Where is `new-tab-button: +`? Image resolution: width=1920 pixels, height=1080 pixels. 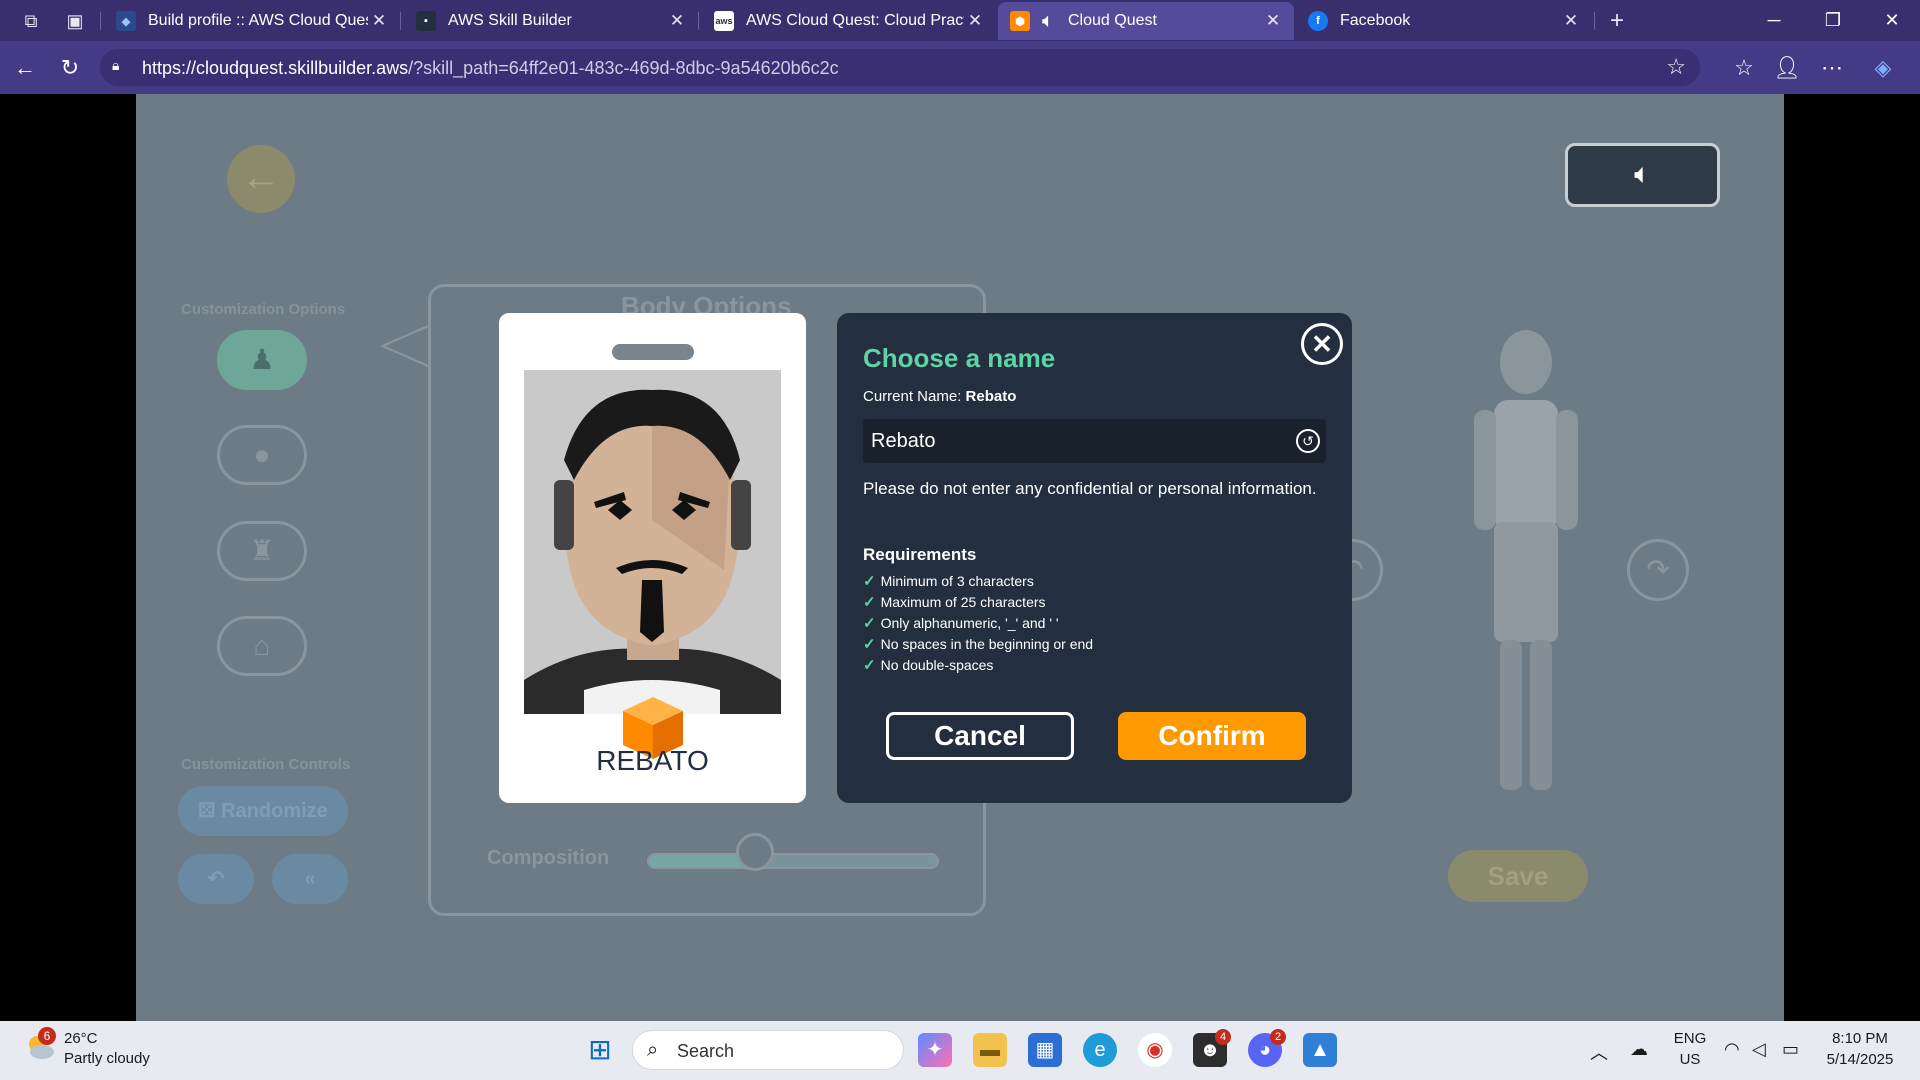 new-tab-button: + is located at coordinates (1617, 21).